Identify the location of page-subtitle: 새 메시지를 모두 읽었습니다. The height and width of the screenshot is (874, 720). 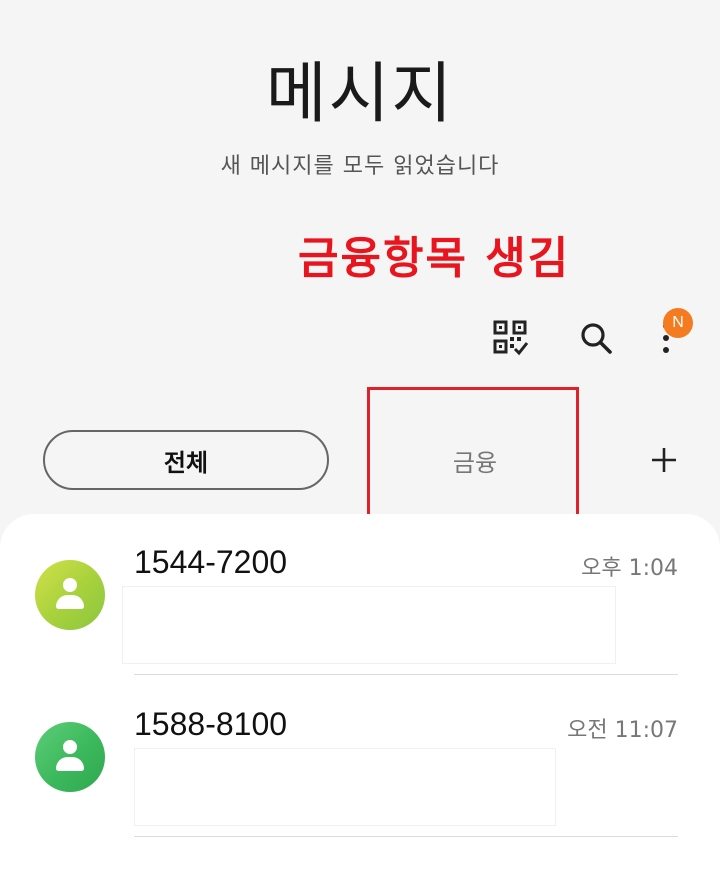
(360, 166).